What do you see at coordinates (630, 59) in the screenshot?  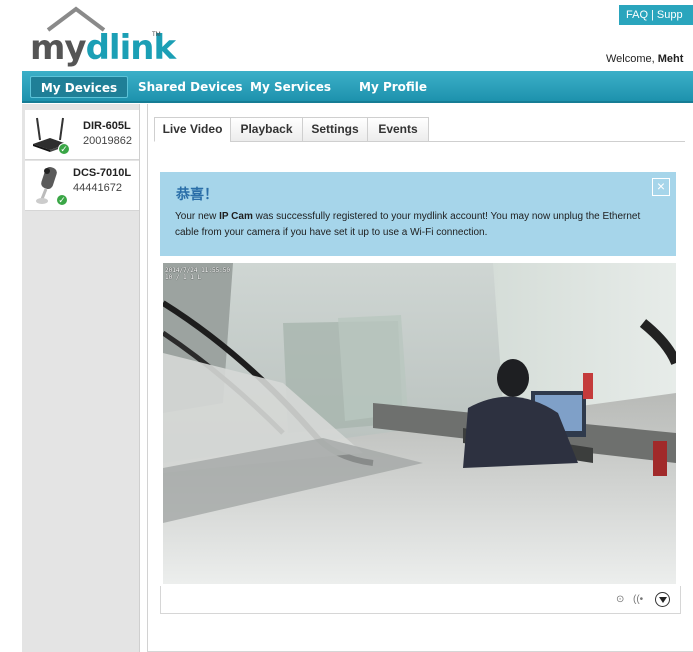 I see `welcome-prefix: Welcome,` at bounding box center [630, 59].